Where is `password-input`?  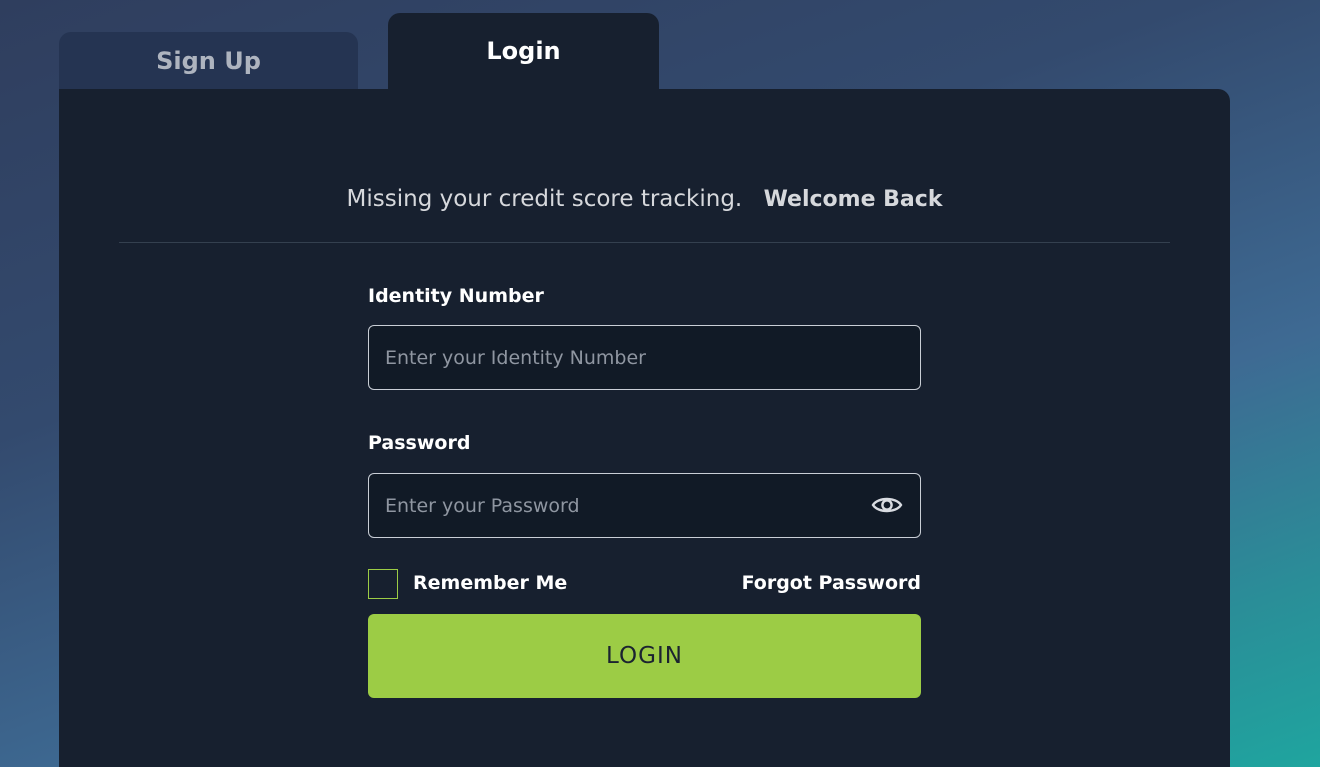
password-input is located at coordinates (615, 505).